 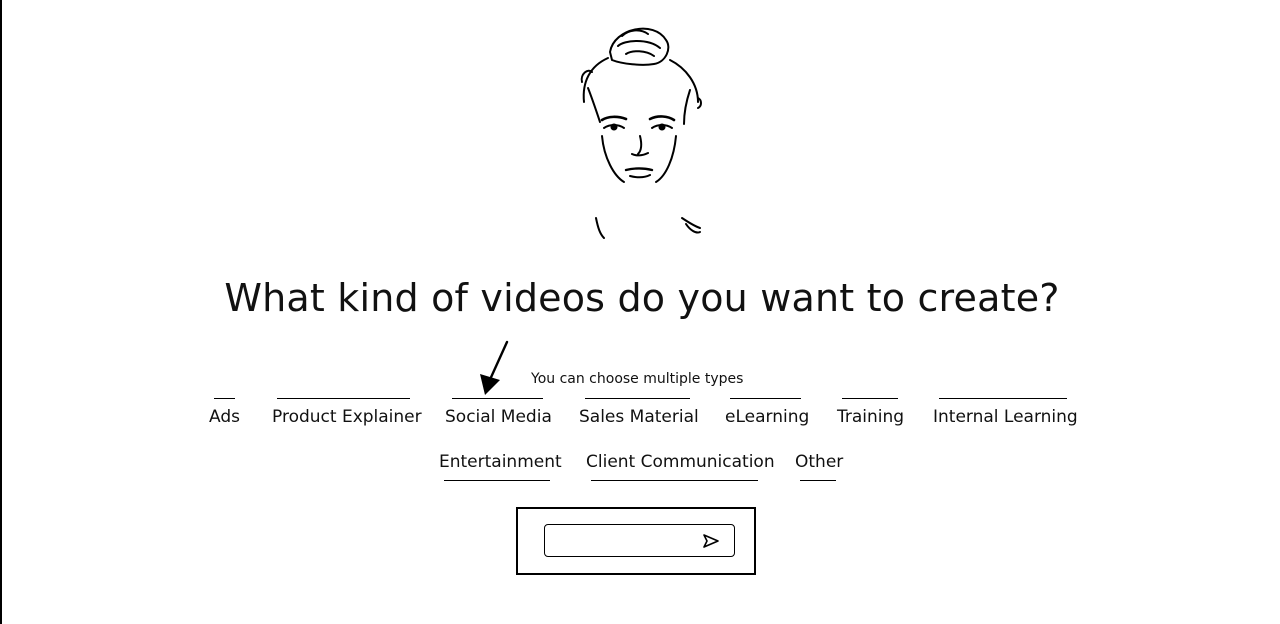 I want to click on video-type-entertainment: Entertainment, so click(x=500, y=462).